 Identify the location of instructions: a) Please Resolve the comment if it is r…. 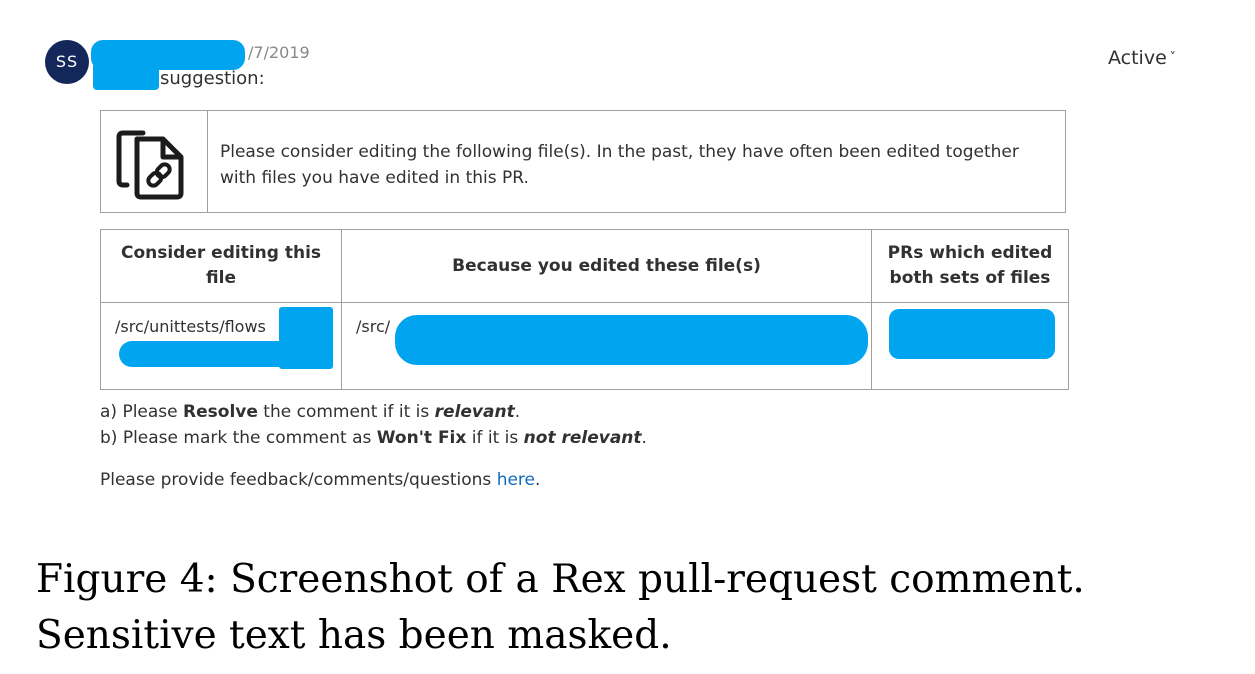
(373, 425).